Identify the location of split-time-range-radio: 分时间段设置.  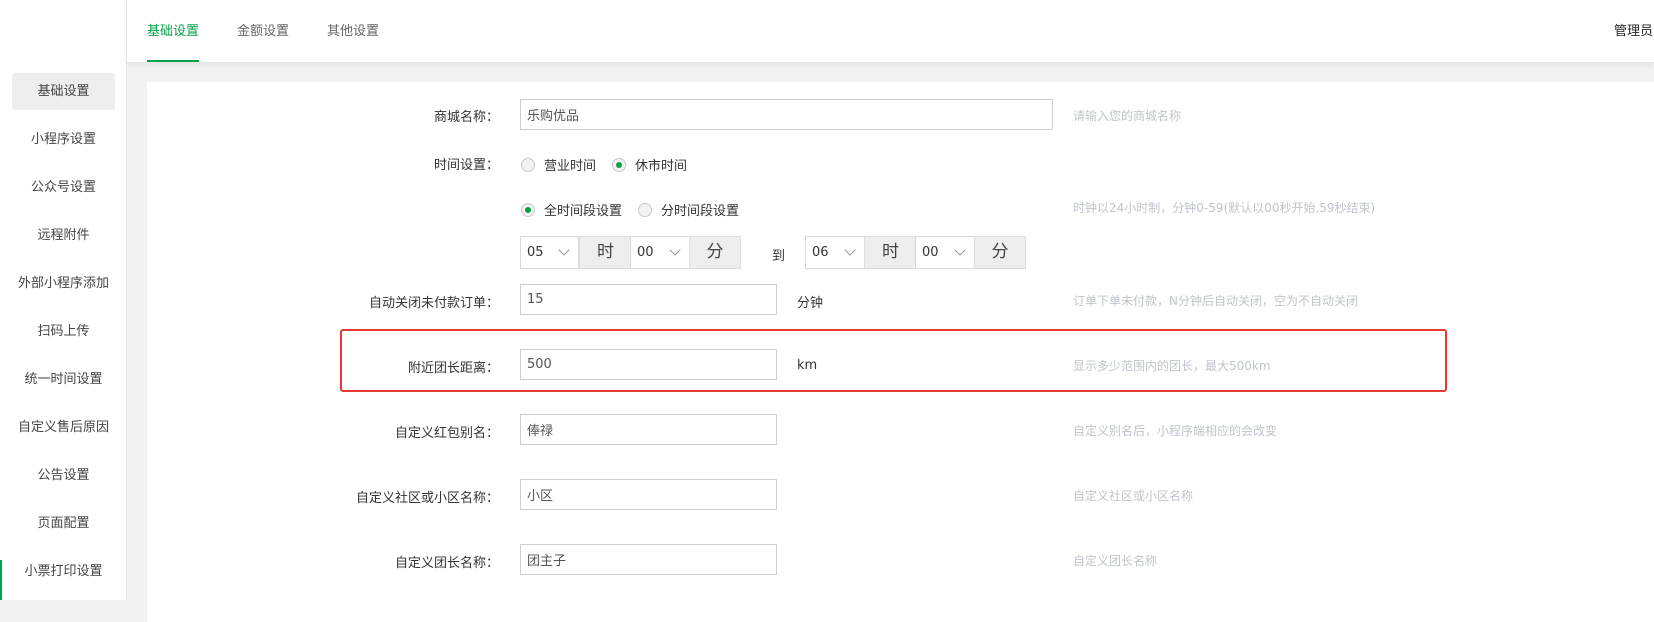
(688, 209).